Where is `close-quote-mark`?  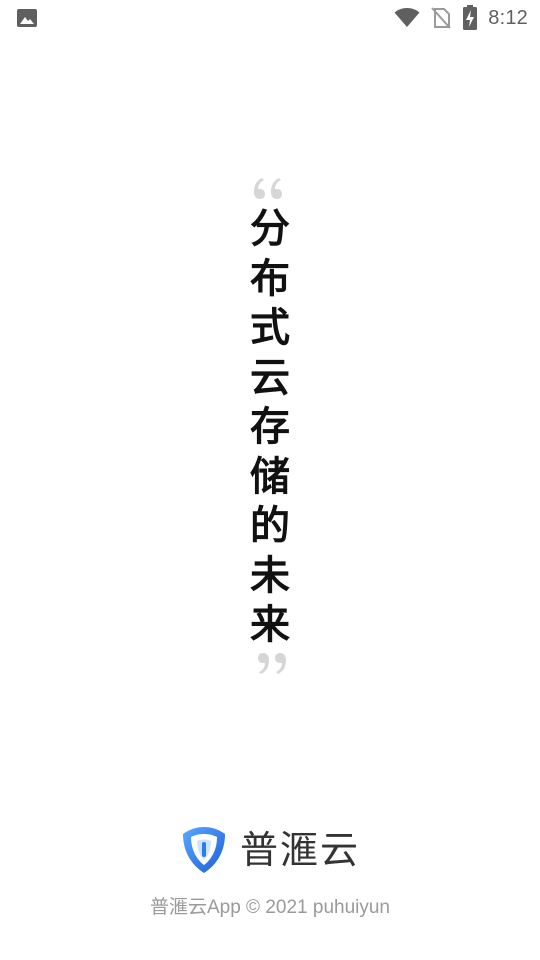
close-quote-mark is located at coordinates (272, 663).